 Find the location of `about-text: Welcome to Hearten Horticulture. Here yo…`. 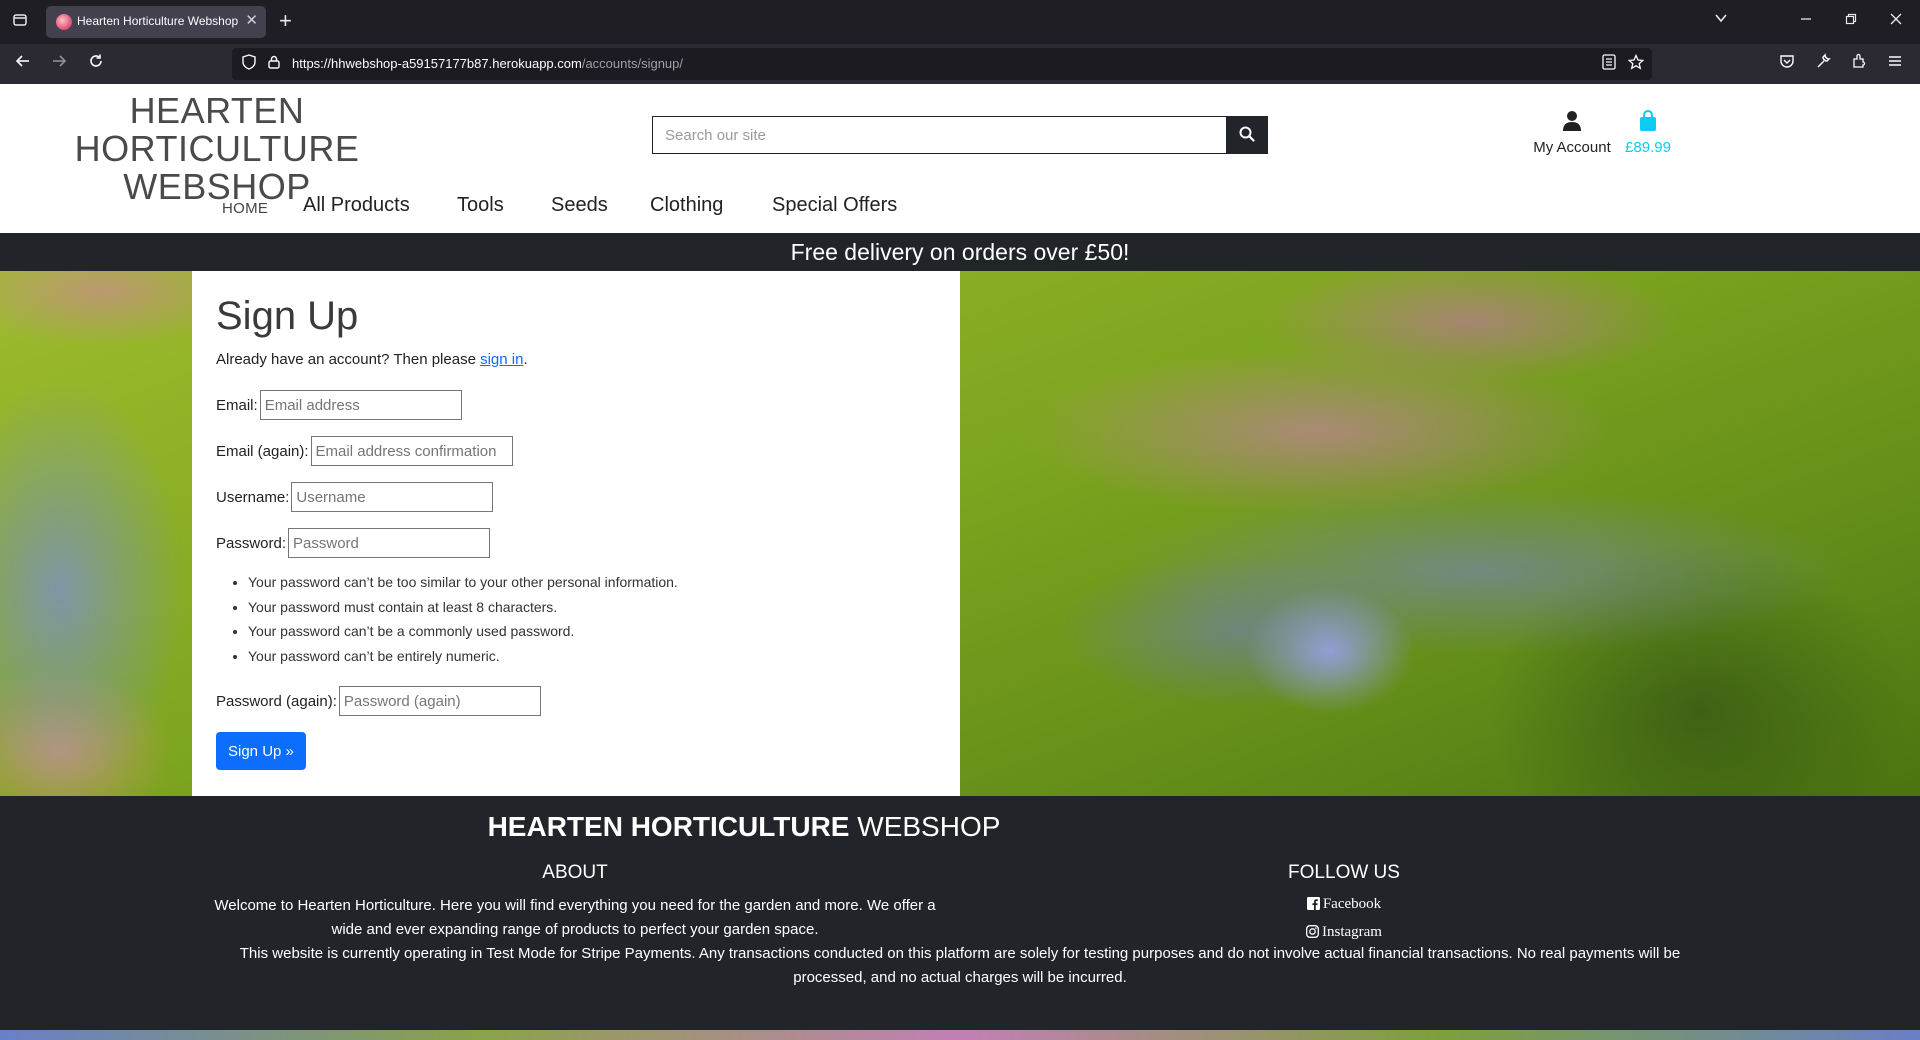

about-text: Welcome to Hearten Horticulture. Here yo… is located at coordinates (575, 917).